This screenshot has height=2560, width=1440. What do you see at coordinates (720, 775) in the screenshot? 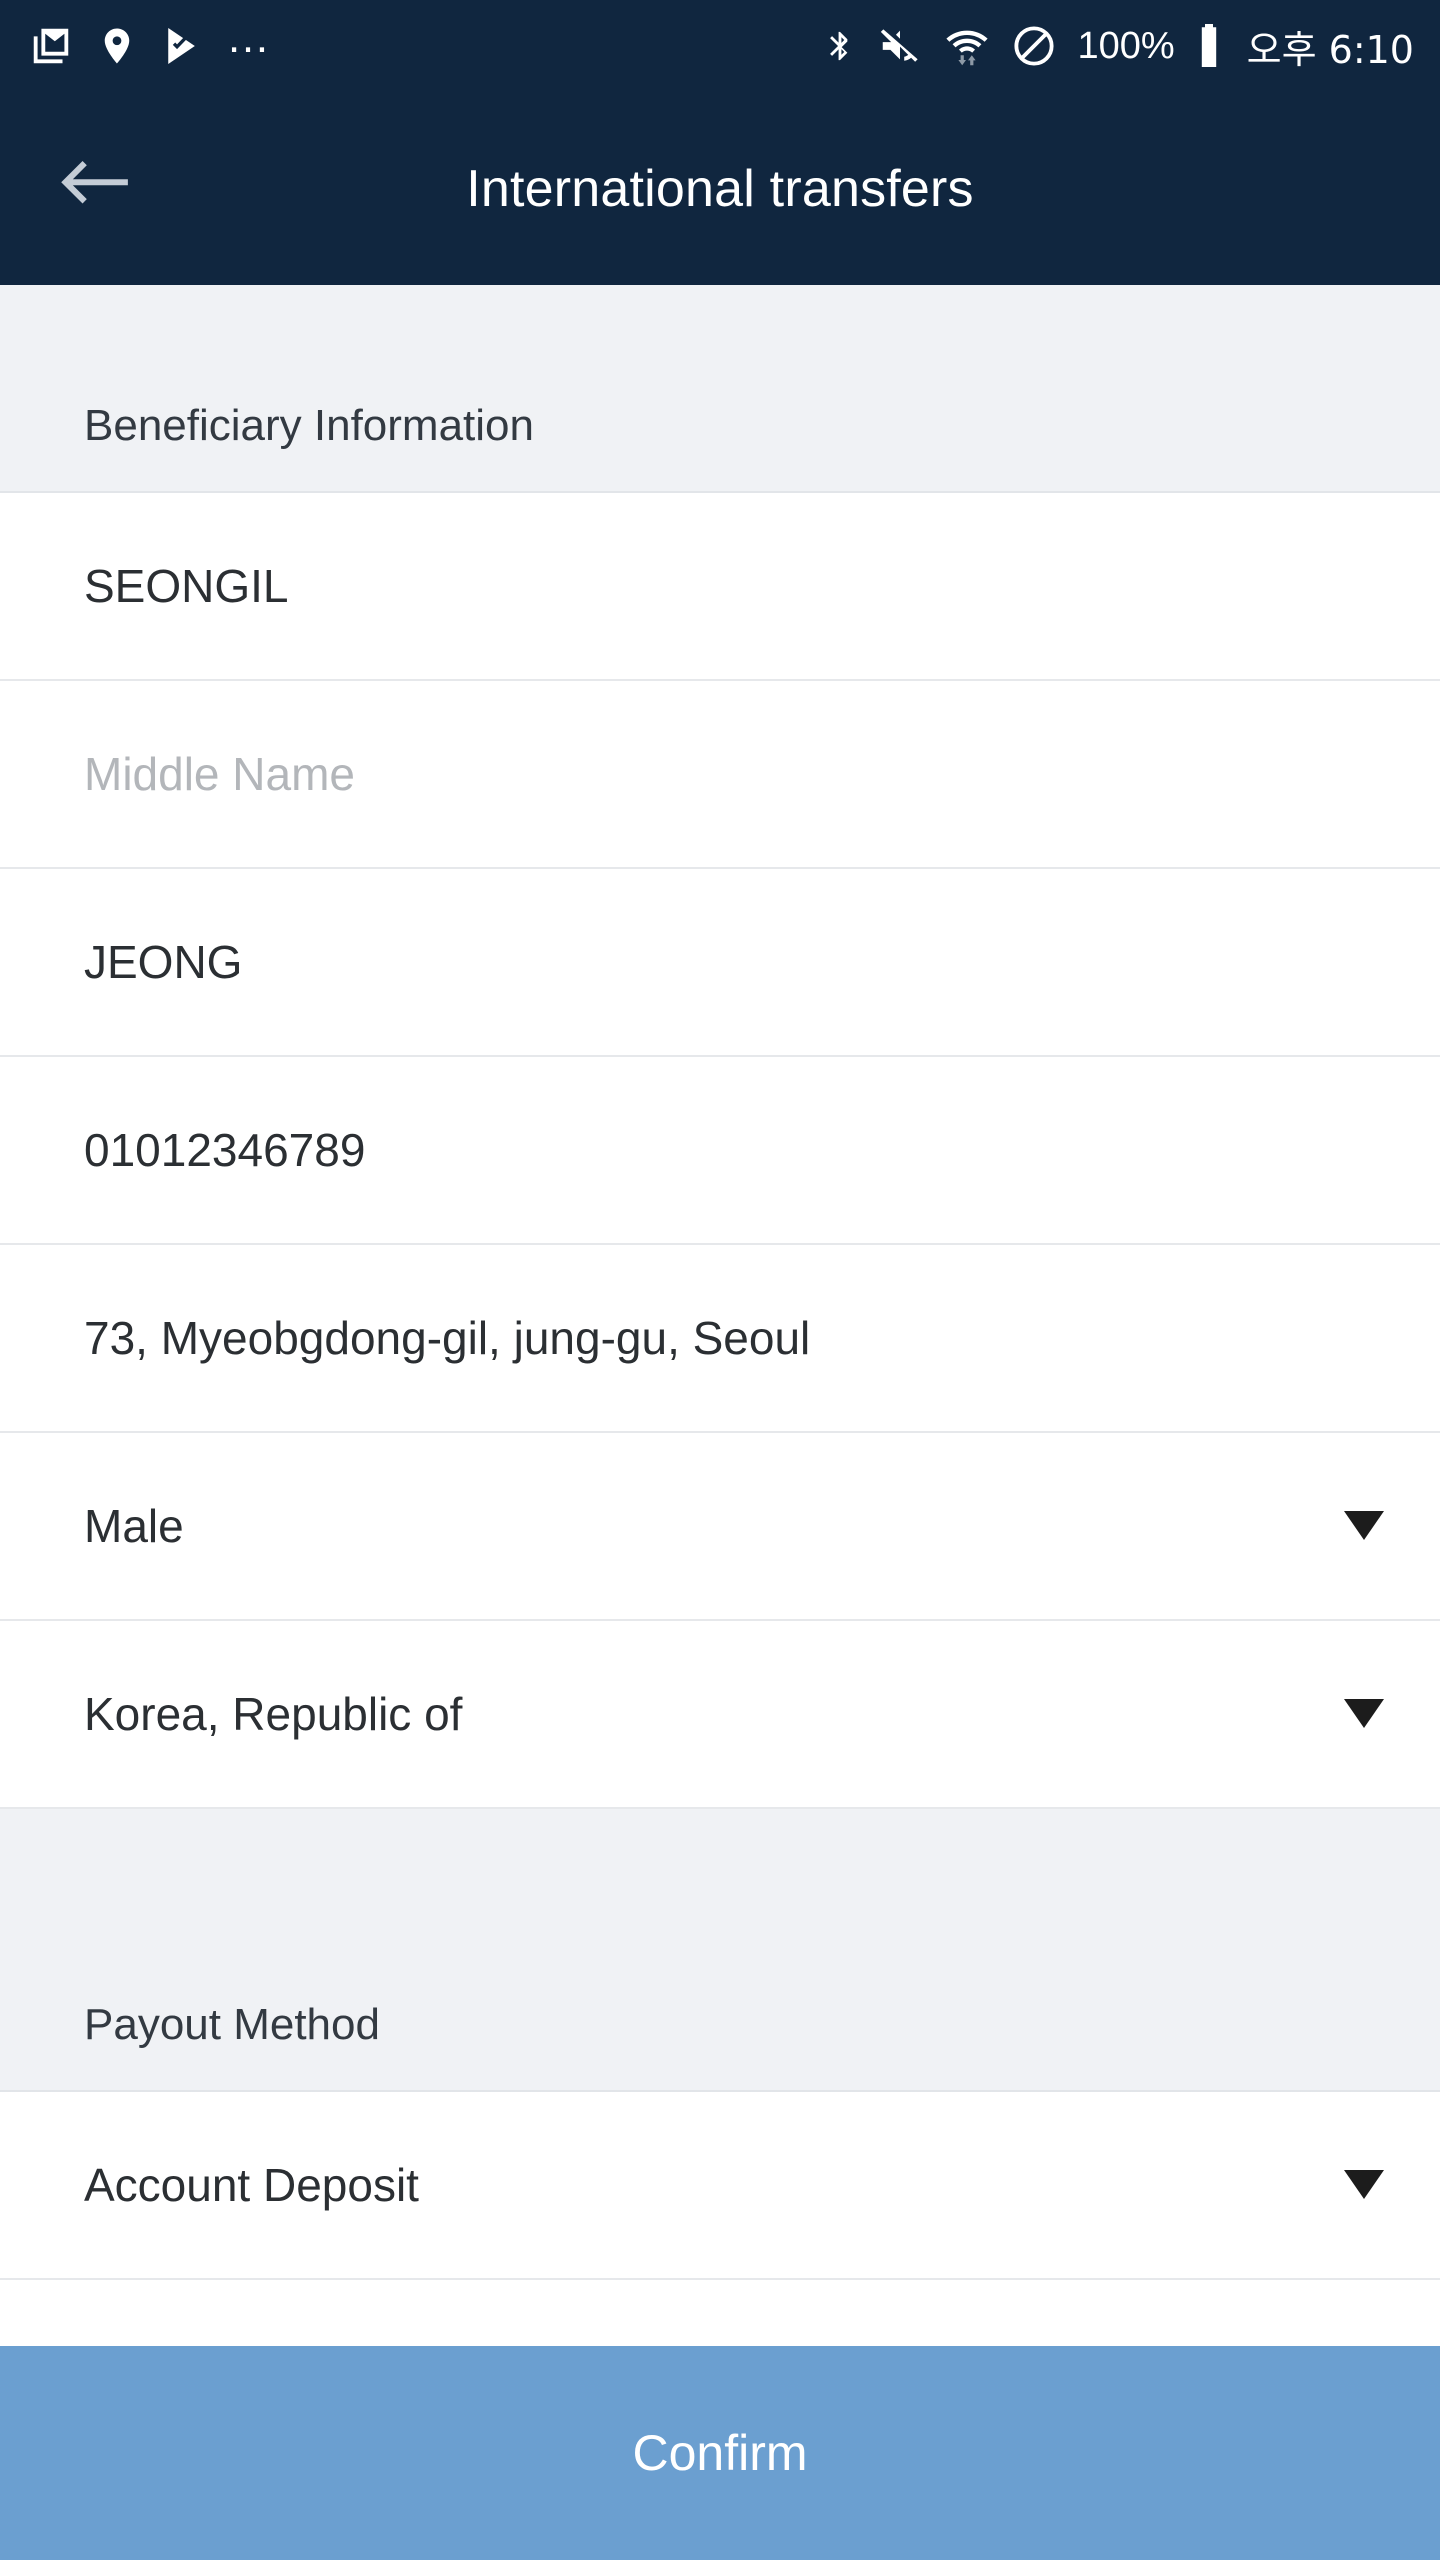
I see `field-middle-name: Middle Name` at bounding box center [720, 775].